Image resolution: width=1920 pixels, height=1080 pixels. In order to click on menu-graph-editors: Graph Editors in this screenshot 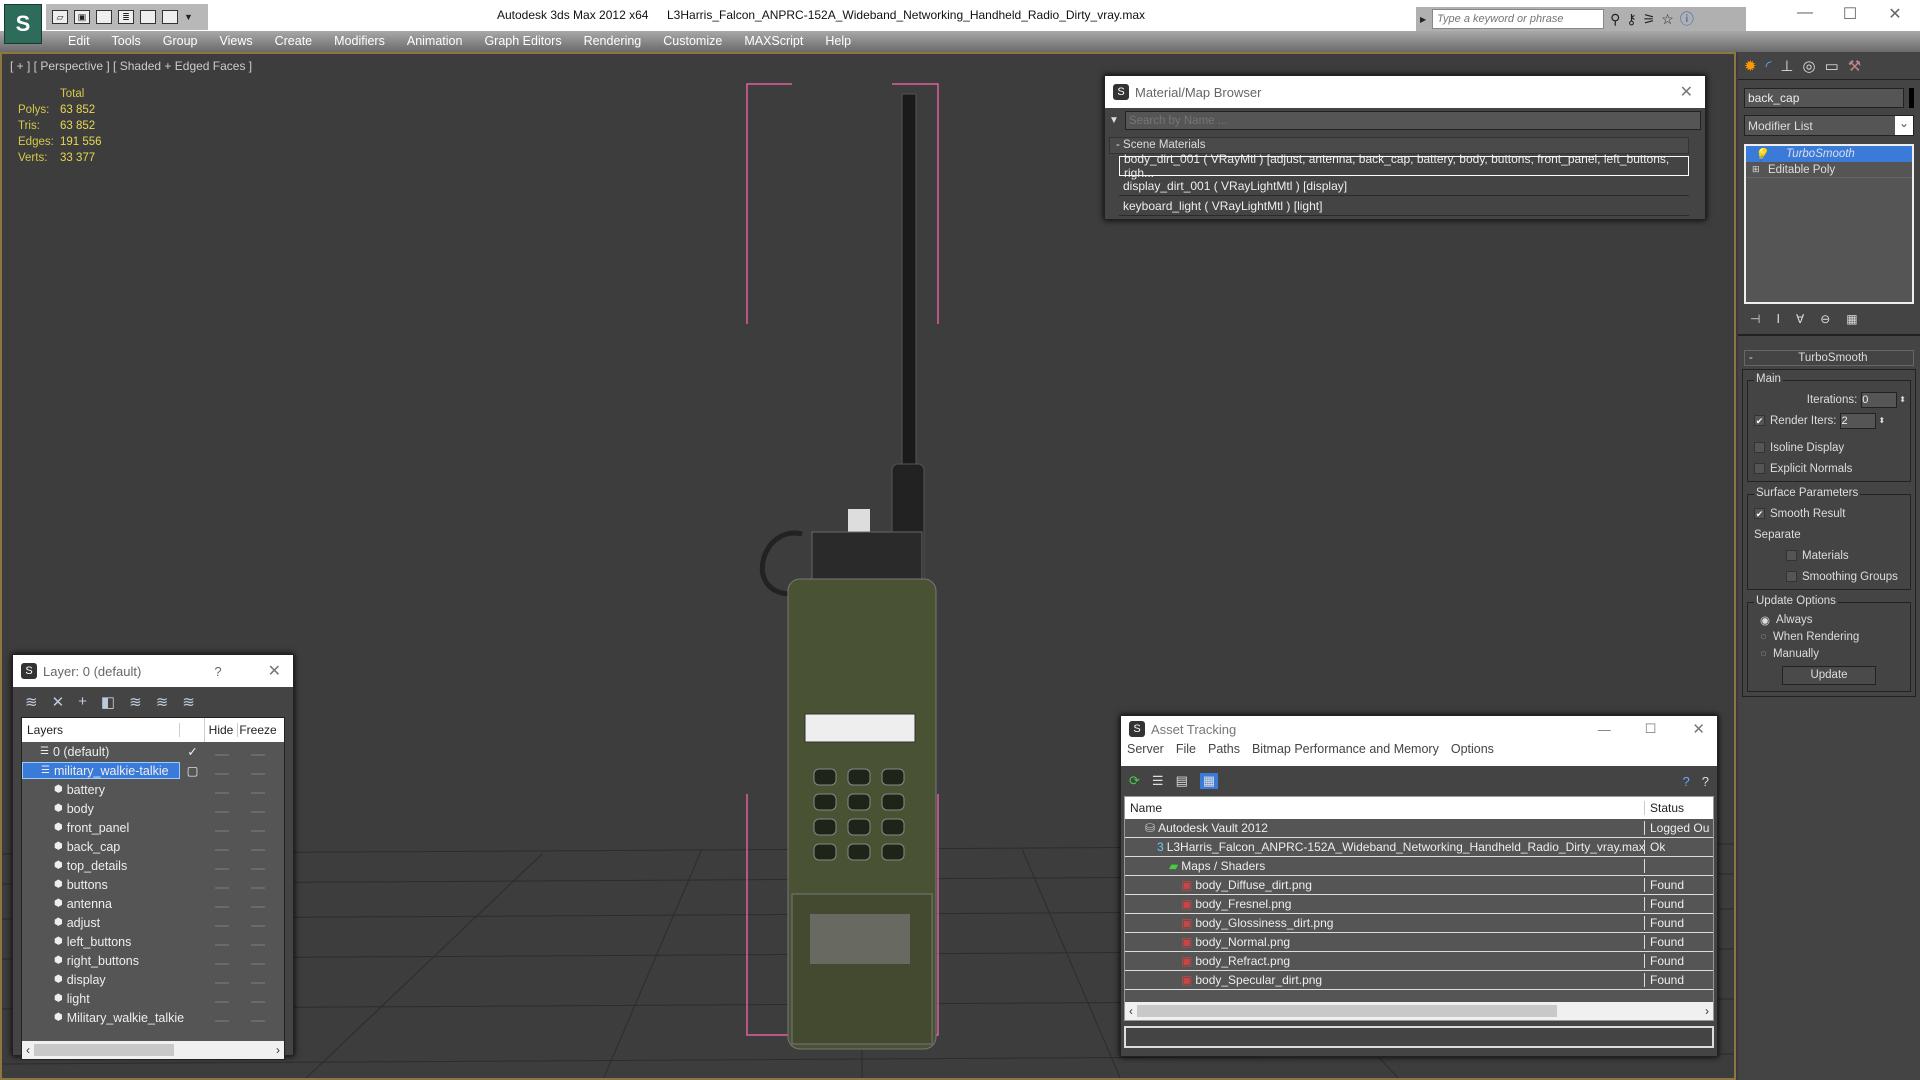, I will do `click(522, 41)`.